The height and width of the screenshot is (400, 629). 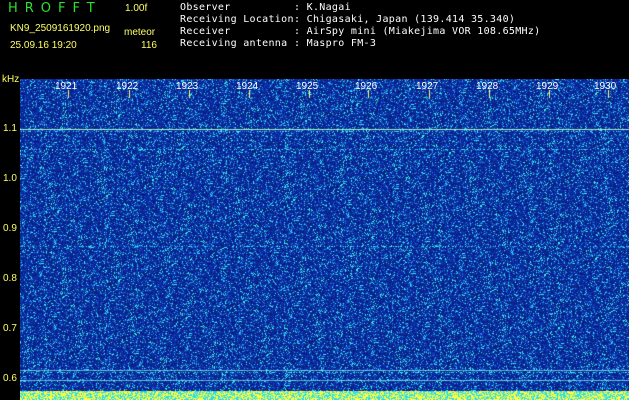 I want to click on x-tick-label: 1930, so click(x=605, y=86).